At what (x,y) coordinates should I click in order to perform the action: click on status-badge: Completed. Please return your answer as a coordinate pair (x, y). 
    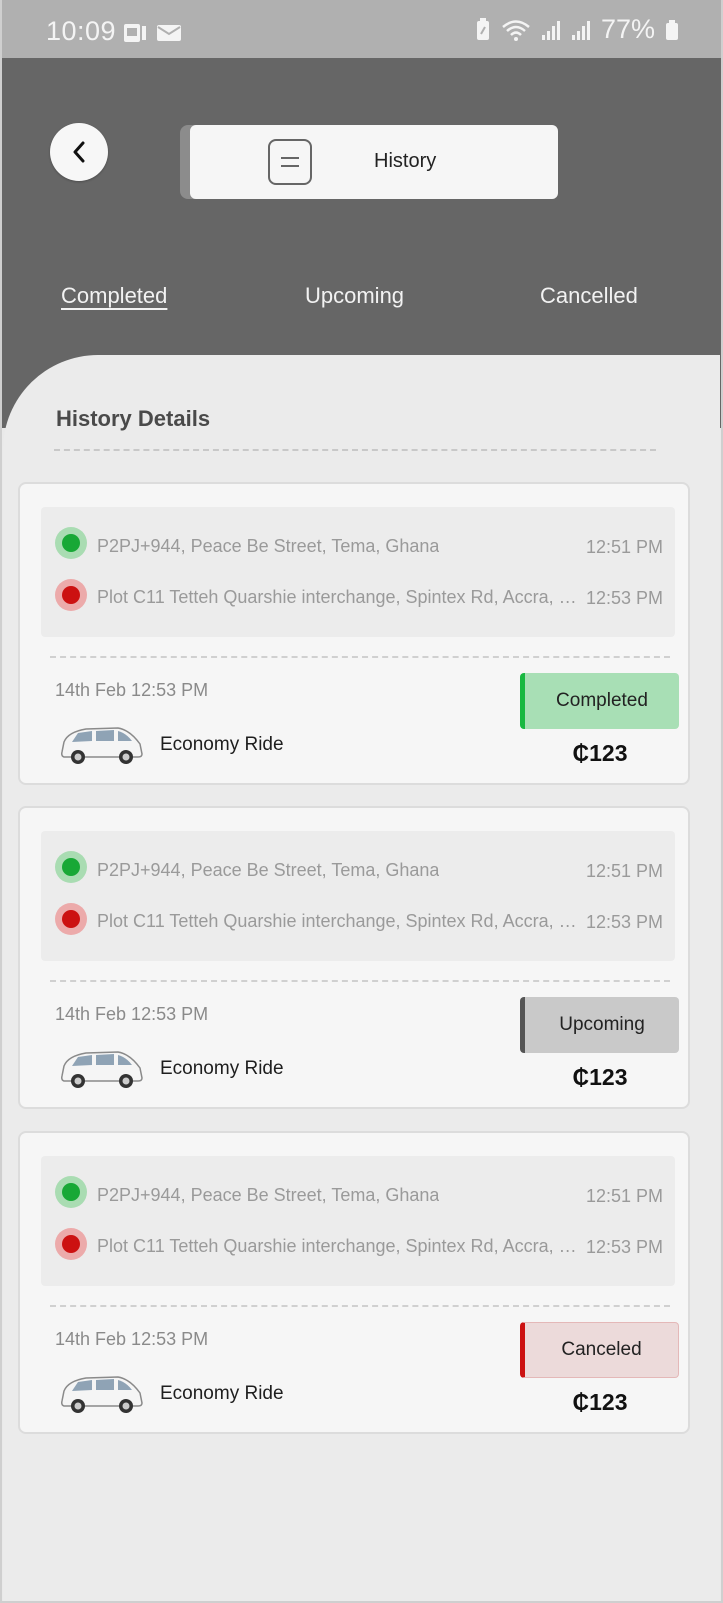
    Looking at the image, I should click on (599, 701).